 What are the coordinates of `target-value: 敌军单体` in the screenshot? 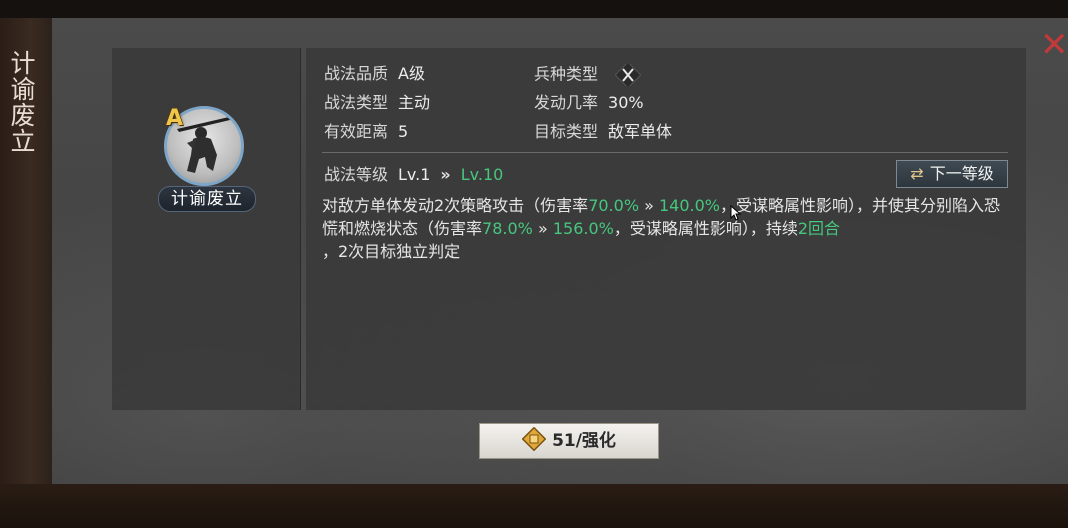 It's located at (640, 131).